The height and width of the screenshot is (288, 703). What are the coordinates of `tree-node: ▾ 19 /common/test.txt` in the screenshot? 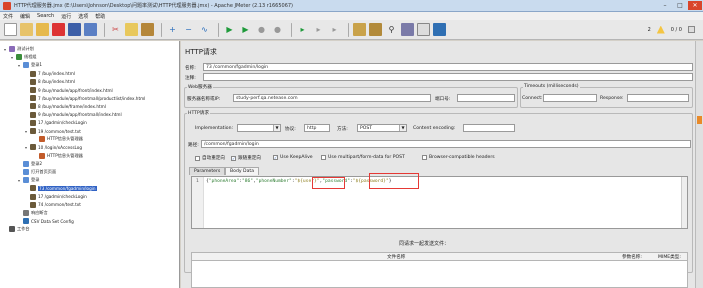 It's located at (53, 131).